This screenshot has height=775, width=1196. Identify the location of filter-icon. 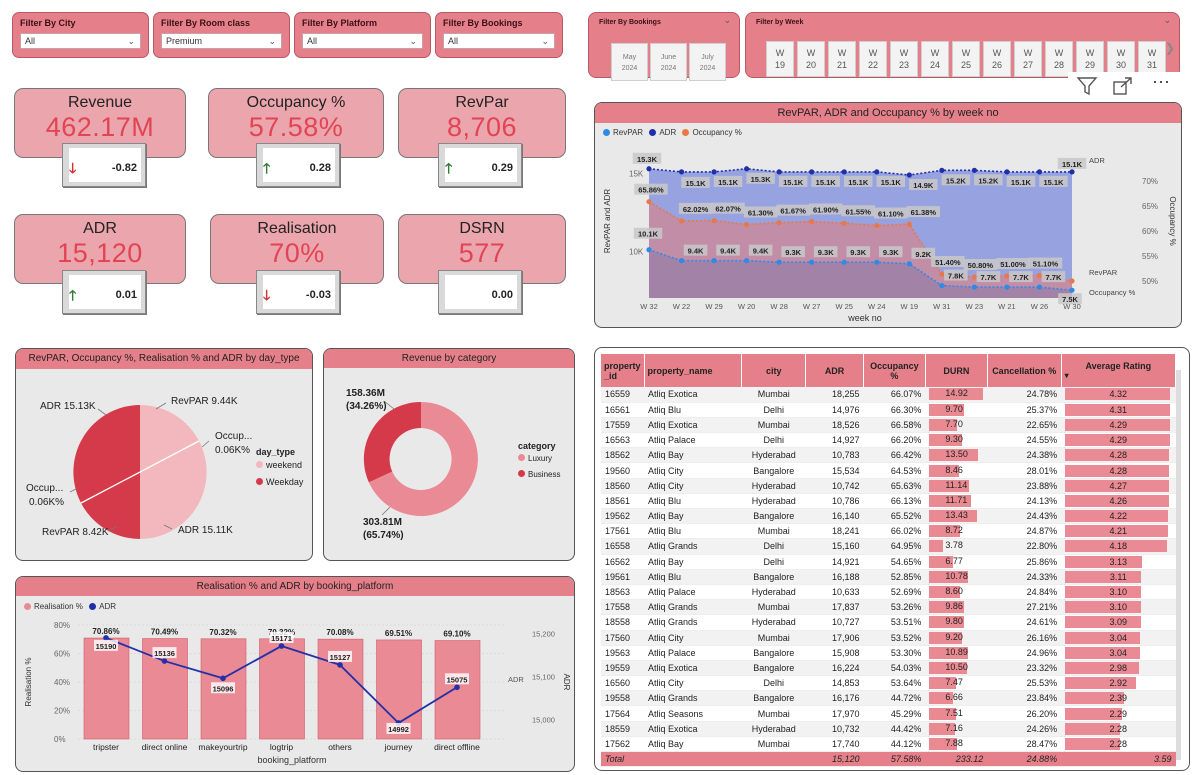
(1087, 86).